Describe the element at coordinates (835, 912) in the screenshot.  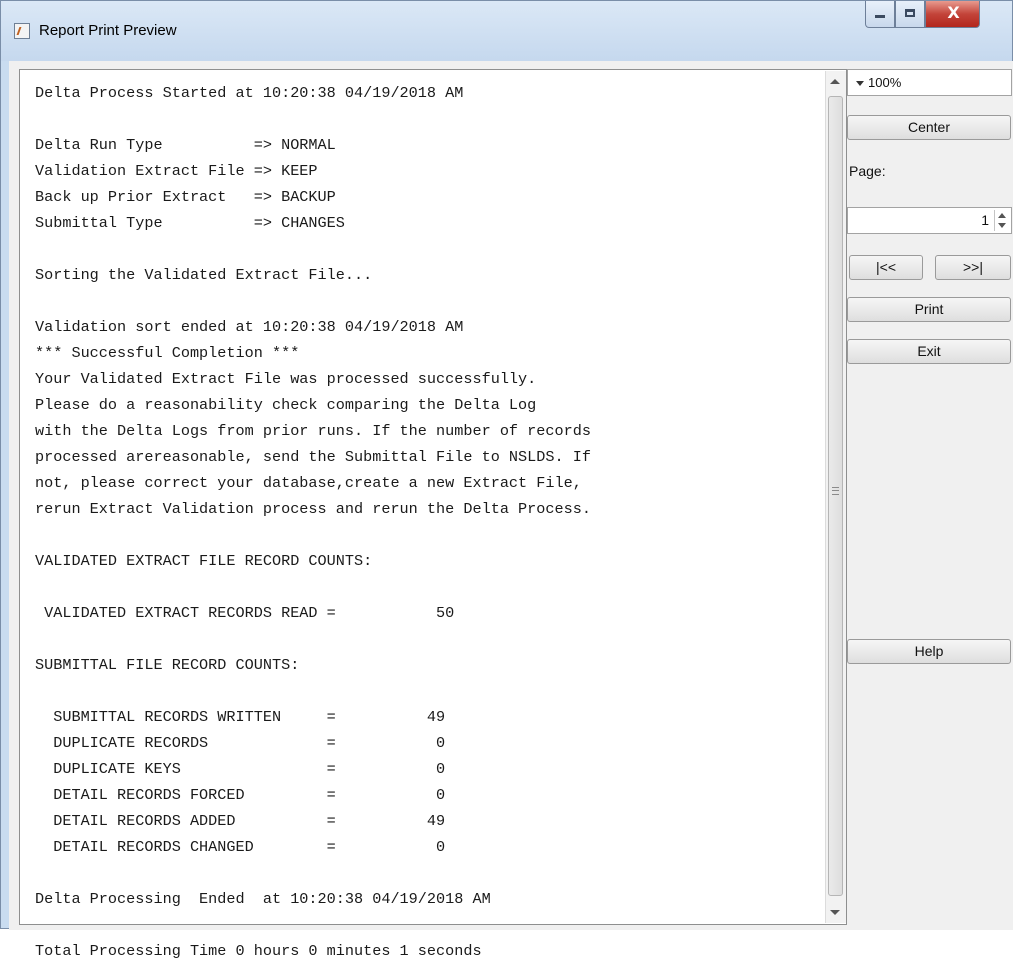
I see `scroll-down-arrow-icon` at that location.